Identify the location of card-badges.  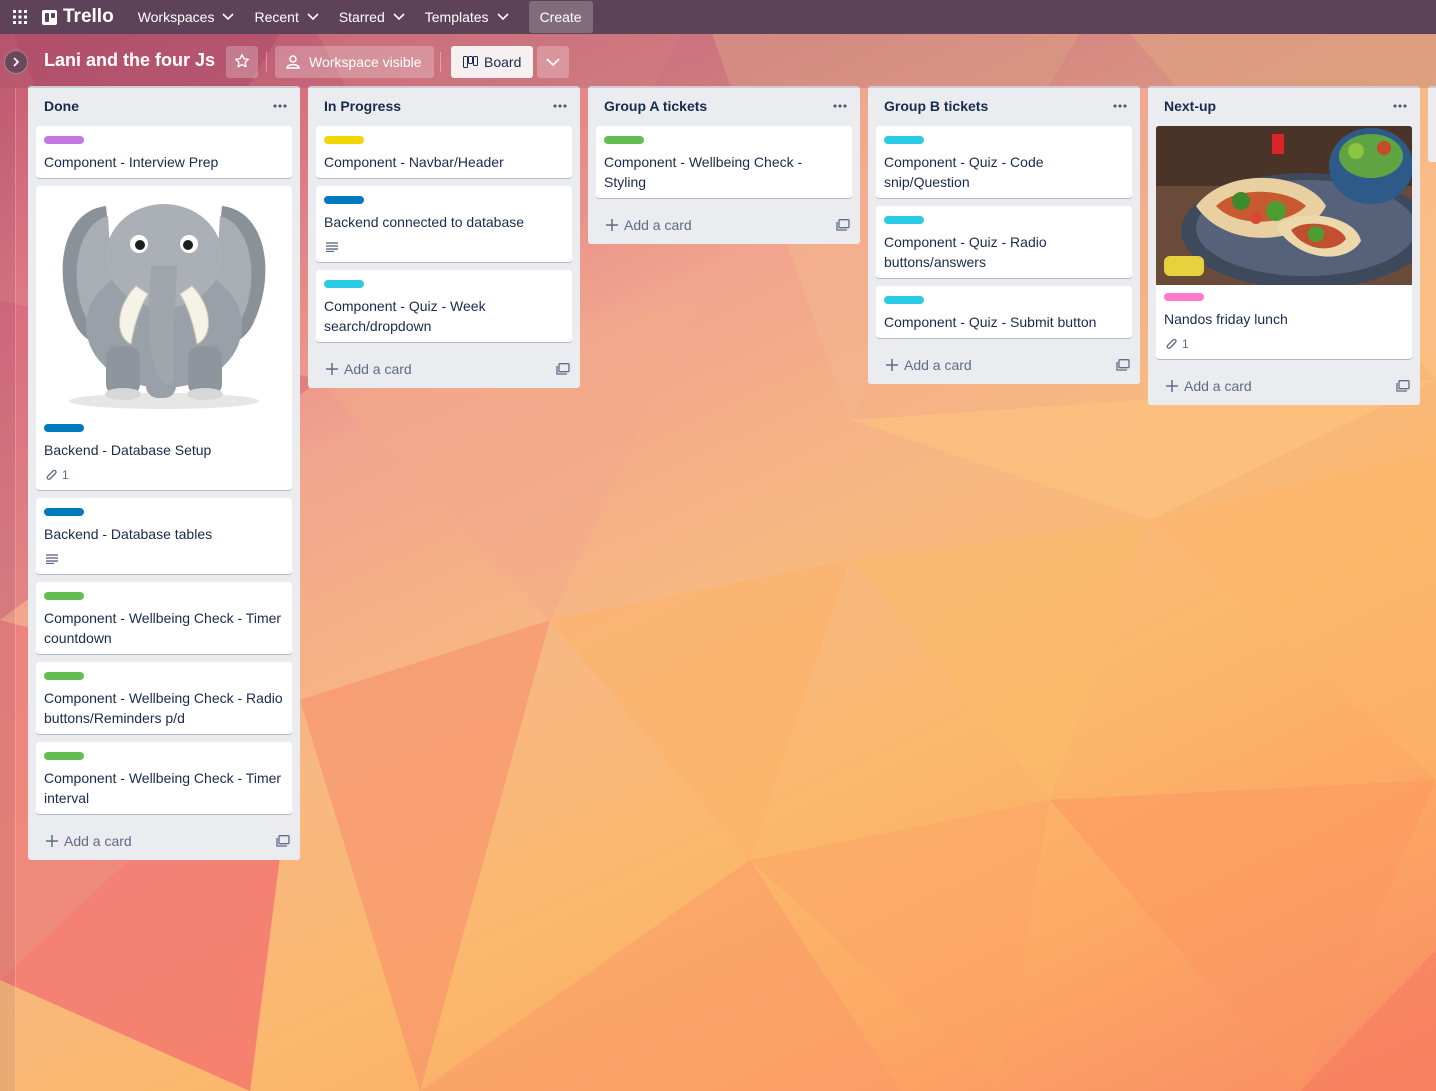
(444, 247).